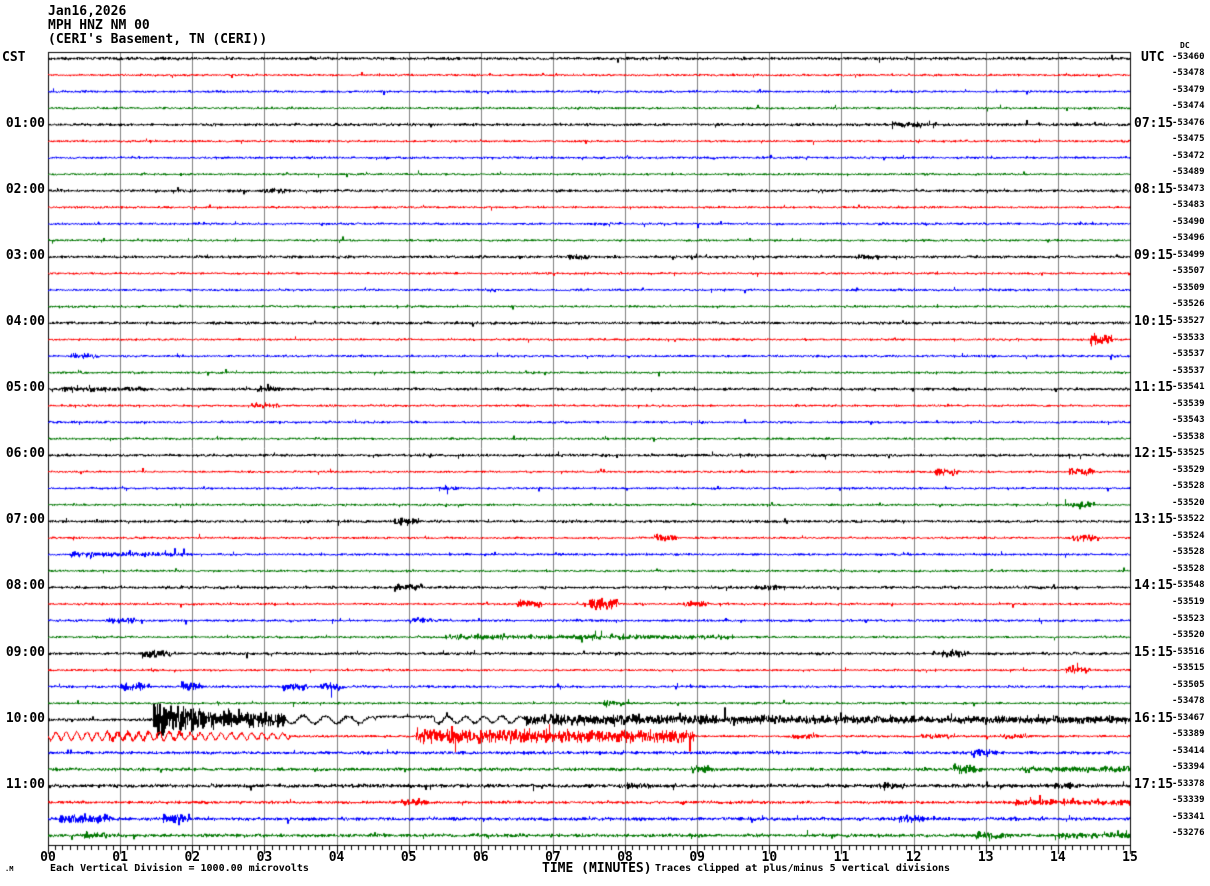  What do you see at coordinates (1188, 56) in the screenshot?
I see `dc-value-label: -53460` at bounding box center [1188, 56].